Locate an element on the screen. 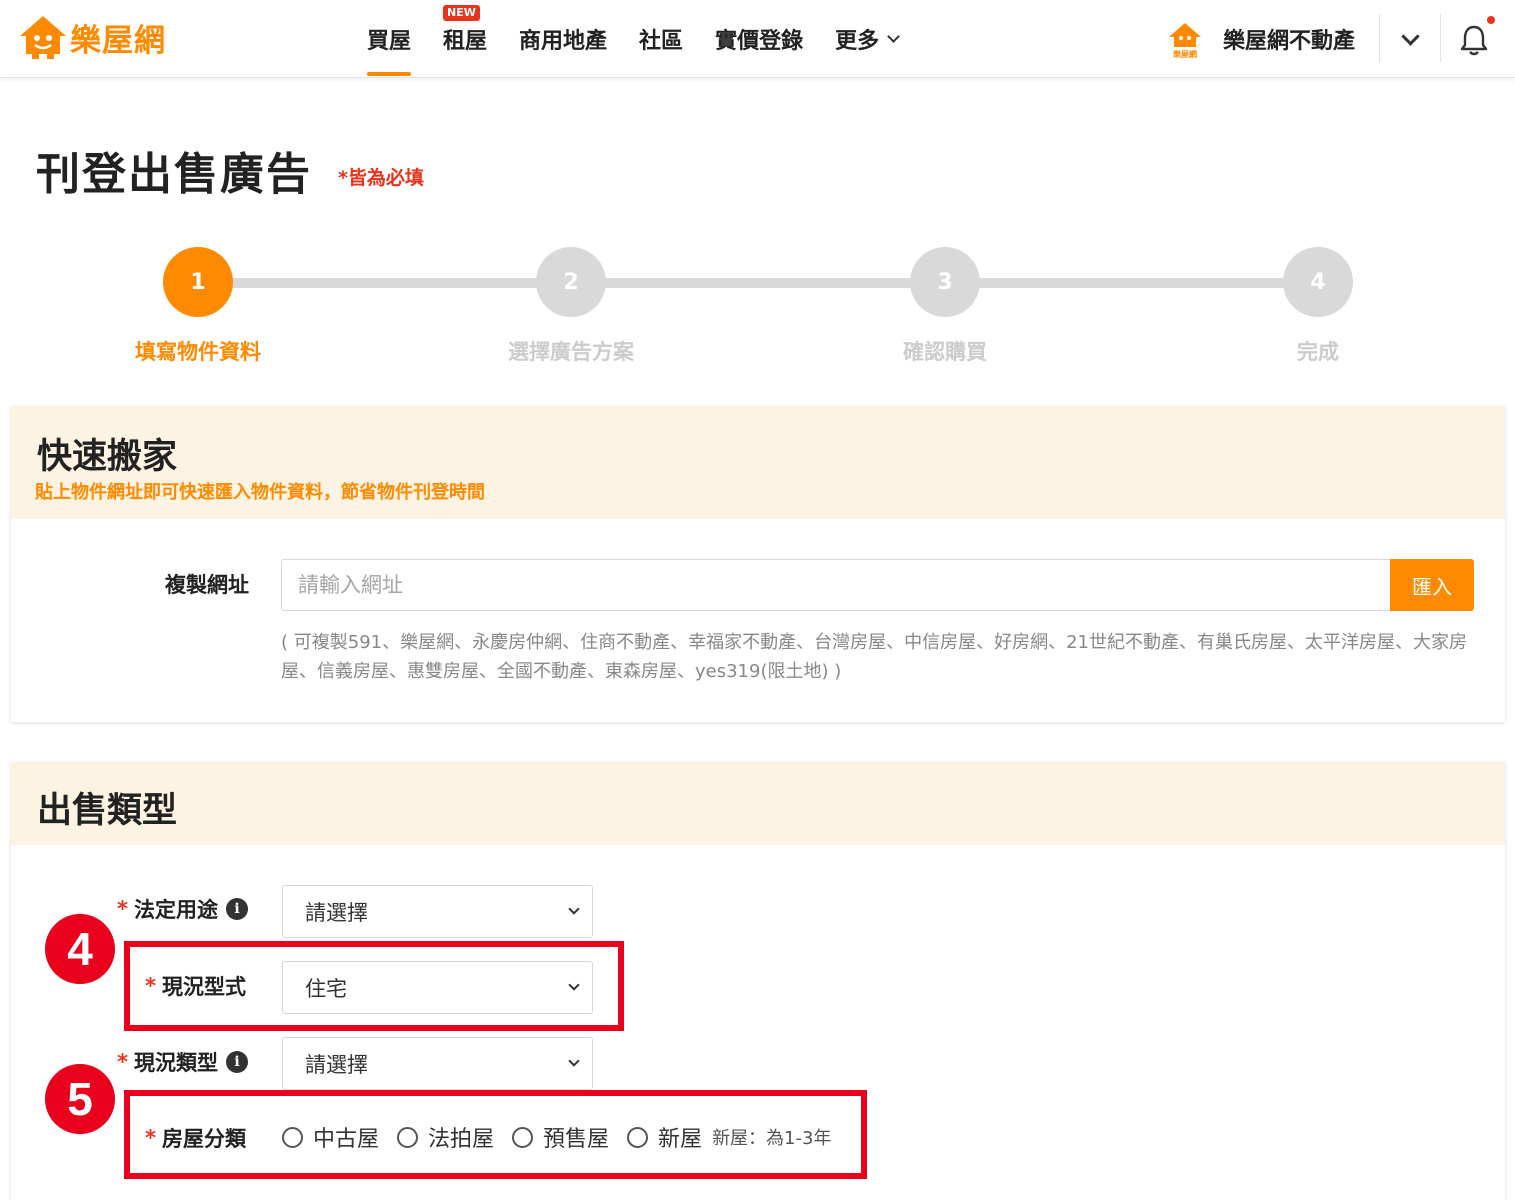 The width and height of the screenshot is (1515, 1200). house-category-radio-group: 中古屋 法拍屋 預售屋 新屋 新屋：為1-3年 is located at coordinates (556, 1137).